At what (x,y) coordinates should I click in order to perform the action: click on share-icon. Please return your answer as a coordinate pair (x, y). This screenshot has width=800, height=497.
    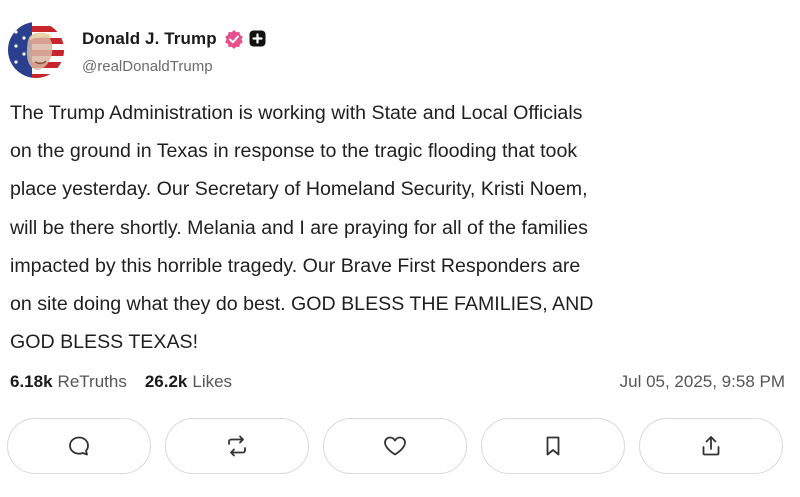
    Looking at the image, I should click on (711, 446).